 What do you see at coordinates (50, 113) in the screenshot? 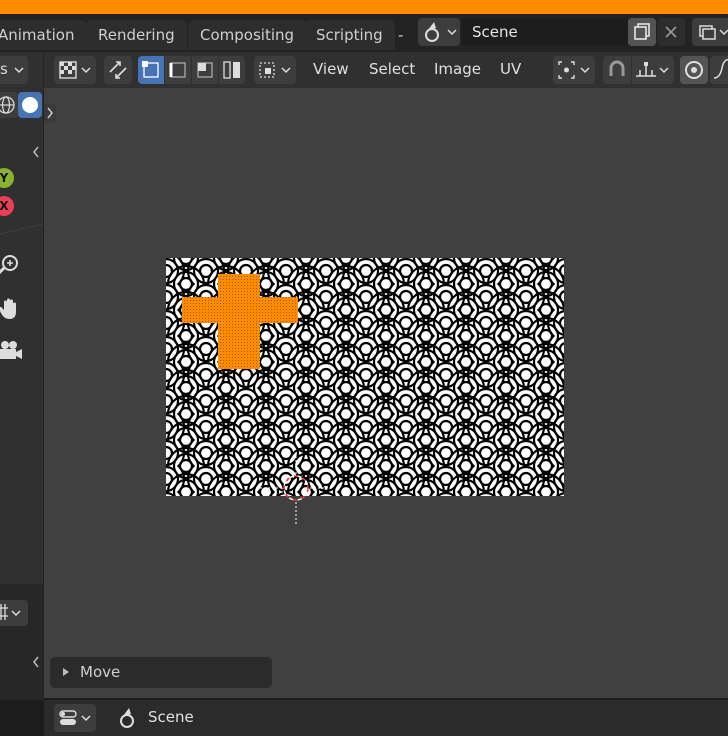
I see `chevron-right-icon` at bounding box center [50, 113].